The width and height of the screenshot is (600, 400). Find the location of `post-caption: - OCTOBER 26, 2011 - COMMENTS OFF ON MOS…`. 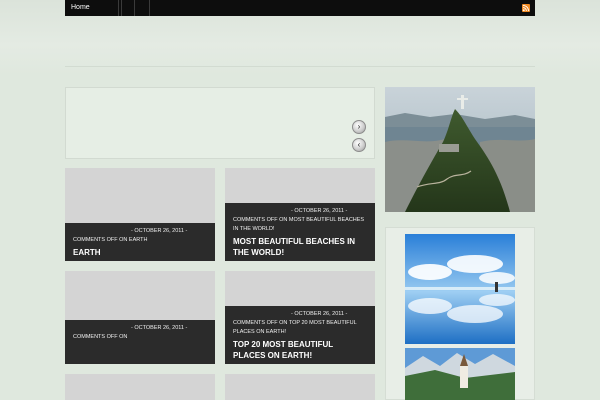

post-caption: - OCTOBER 26, 2011 - COMMENTS OFF ON MOS… is located at coordinates (300, 232).